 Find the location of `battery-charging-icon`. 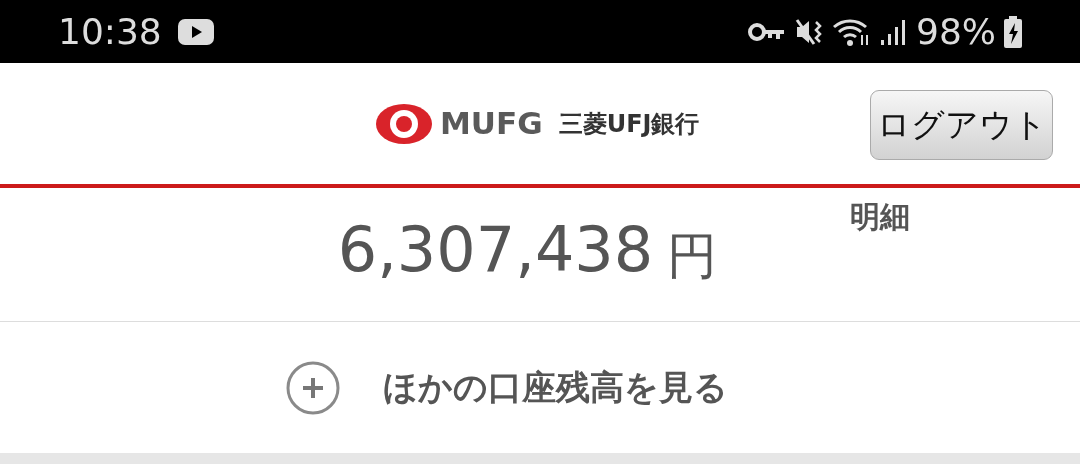

battery-charging-icon is located at coordinates (1013, 31).